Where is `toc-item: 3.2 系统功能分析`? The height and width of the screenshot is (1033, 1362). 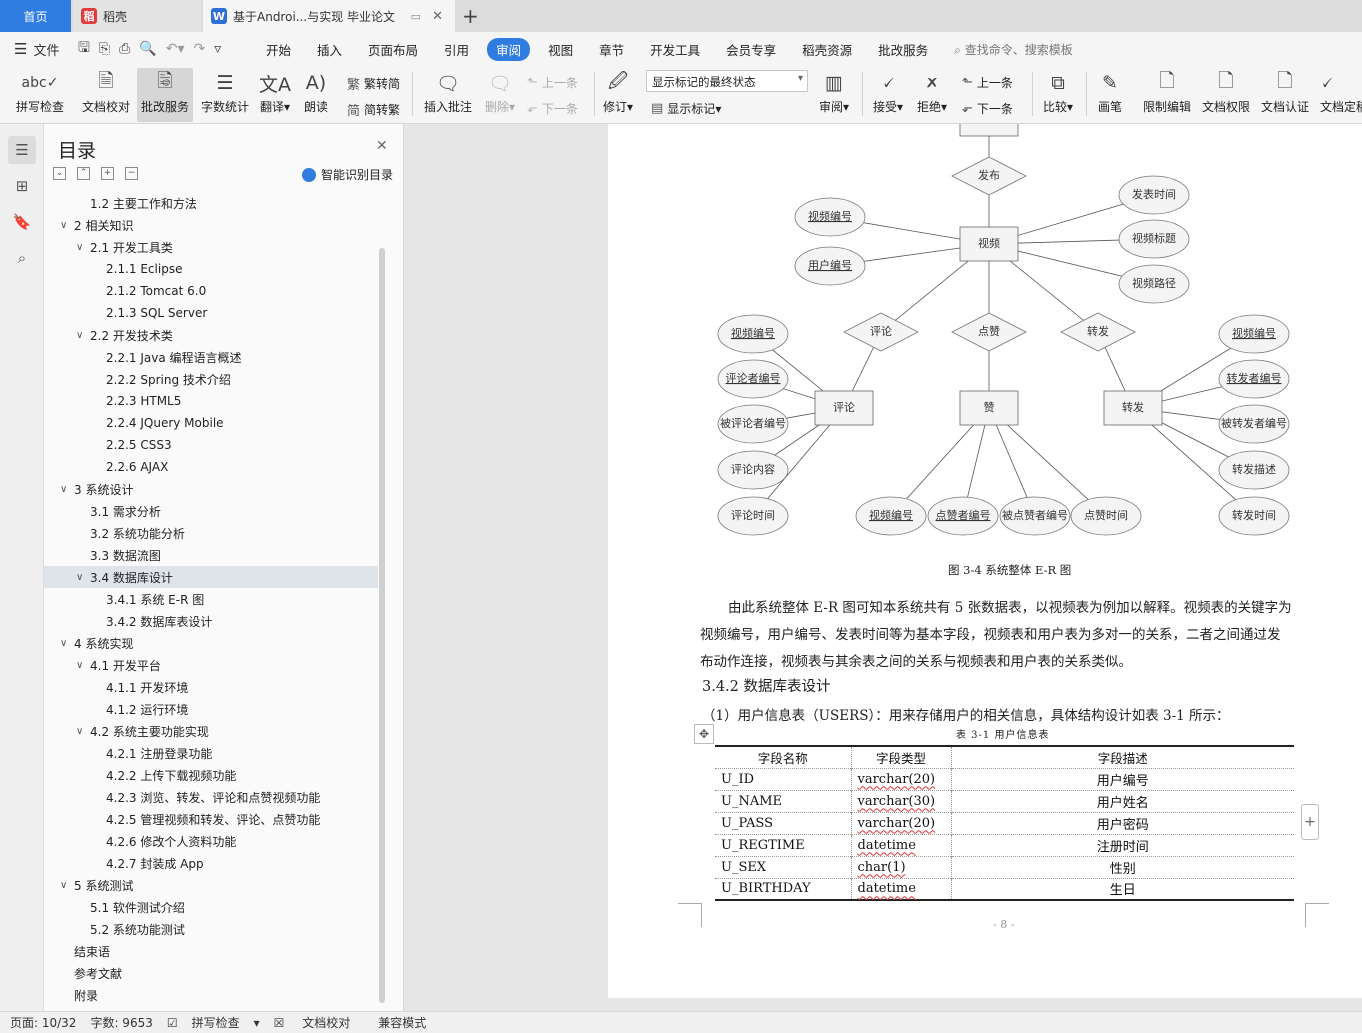
toc-item: 3.2 系统功能分析 is located at coordinates (211, 533).